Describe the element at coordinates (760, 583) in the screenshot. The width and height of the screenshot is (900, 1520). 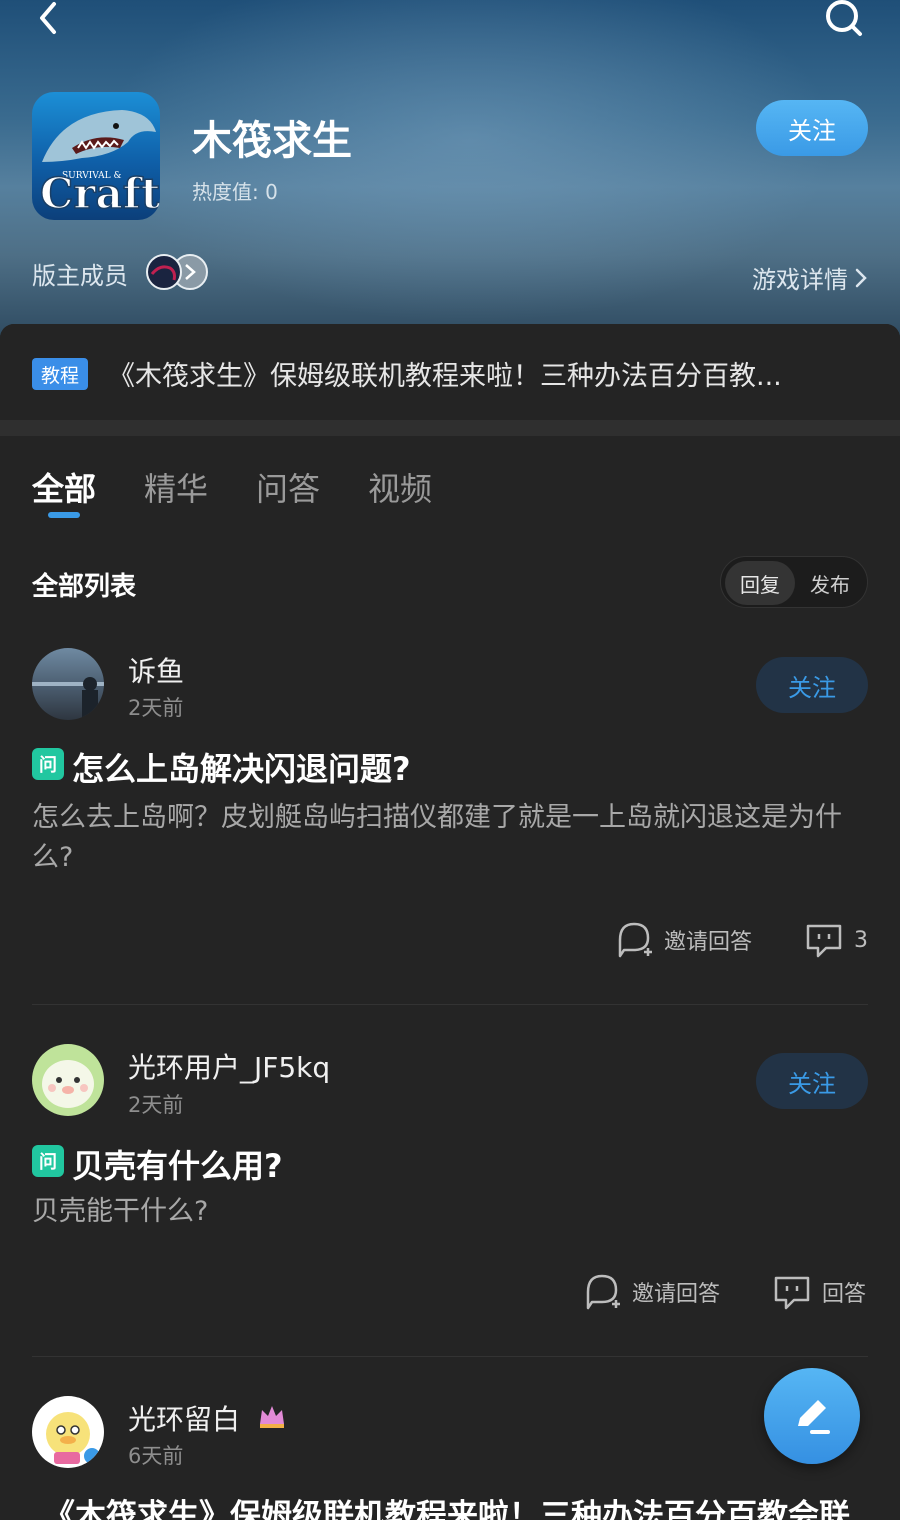
I see `sort-by-reply: 回复` at that location.